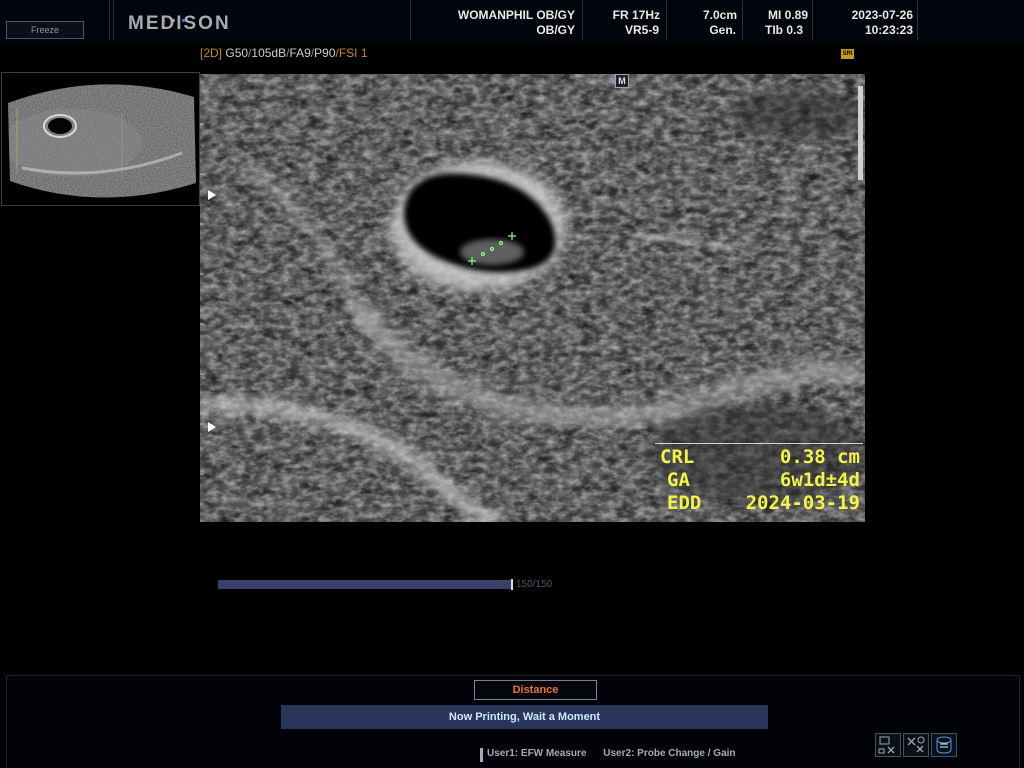 The width and height of the screenshot is (1024, 768). I want to click on cine-progress-bar, so click(365, 584).